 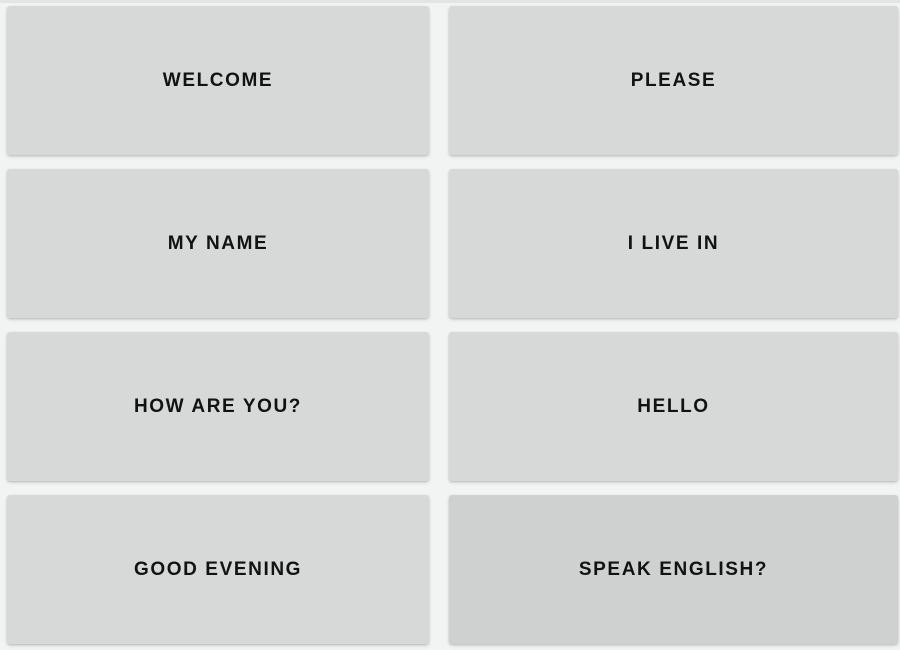 I want to click on phrase-button-please: PLEASE, so click(x=673, y=80).